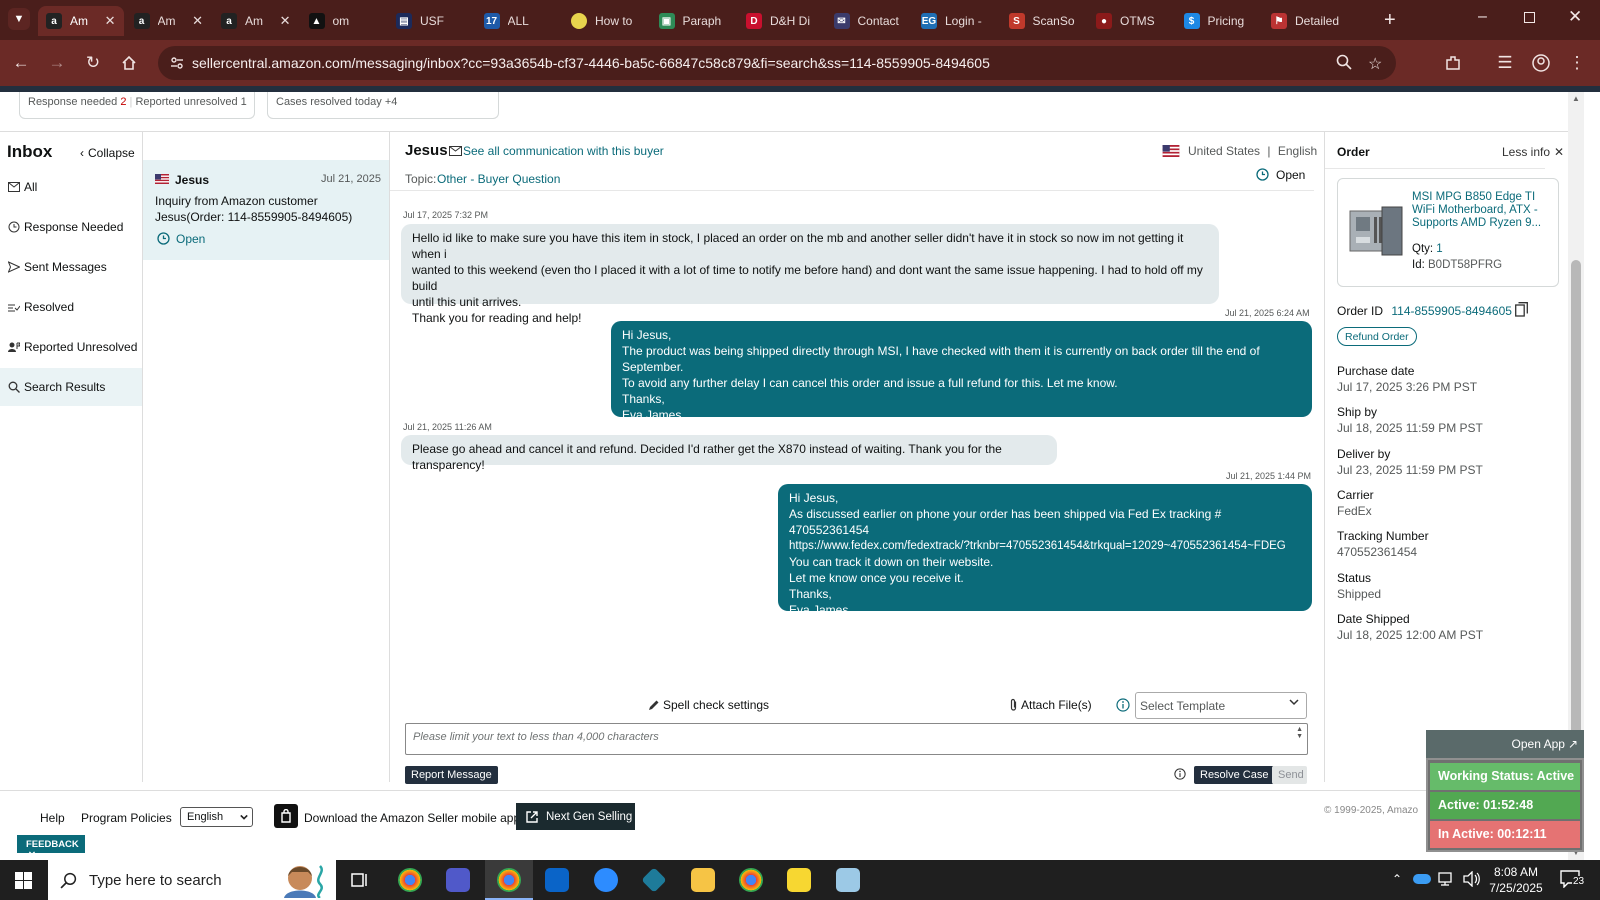 The width and height of the screenshot is (1600, 900). I want to click on sidebar-item-search-results: Search Results, so click(71, 387).